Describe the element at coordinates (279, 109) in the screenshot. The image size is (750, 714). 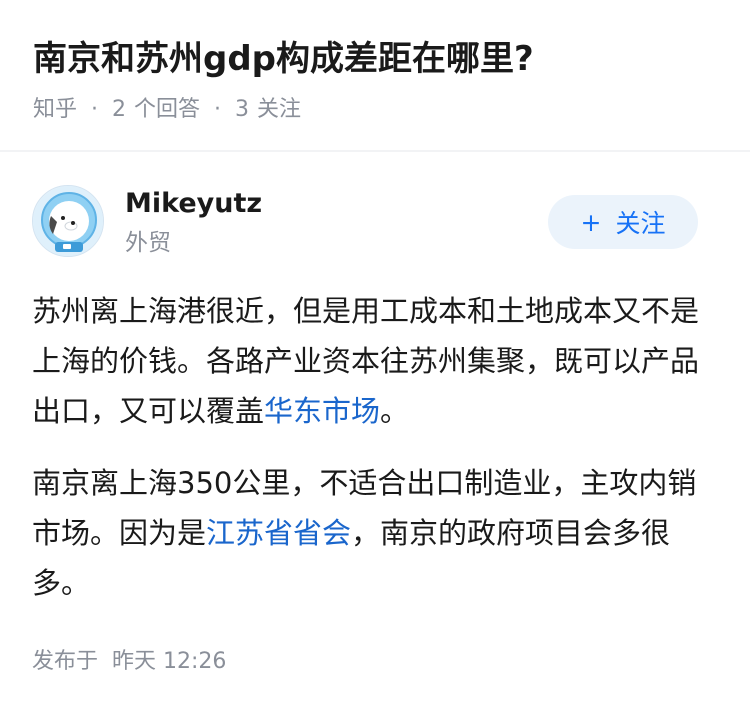
I see `follow-count-label: 关注` at that location.